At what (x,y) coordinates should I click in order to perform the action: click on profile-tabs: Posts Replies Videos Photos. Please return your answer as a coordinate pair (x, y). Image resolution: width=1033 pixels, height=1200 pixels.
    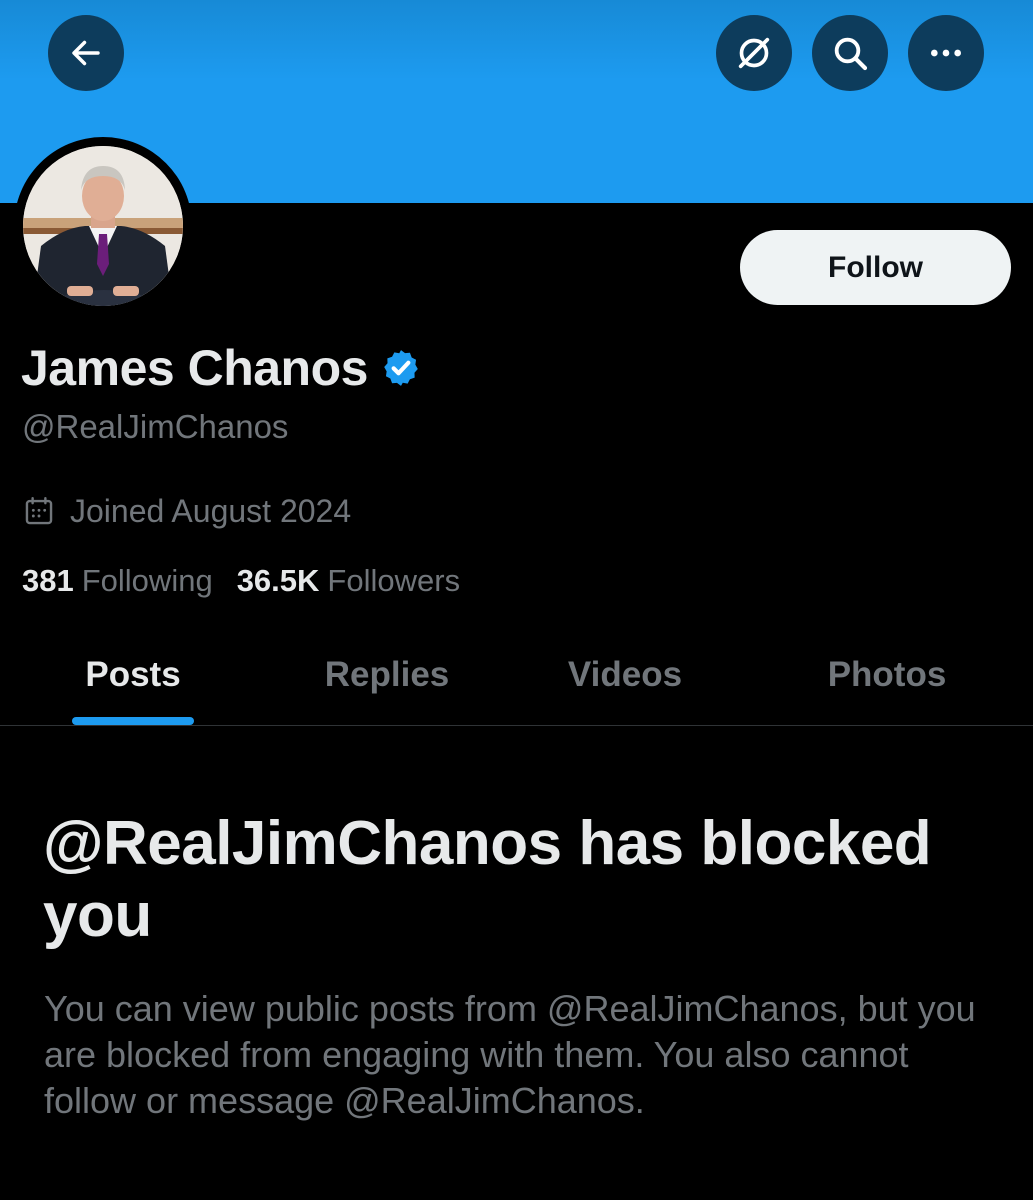
    Looking at the image, I should click on (516, 675).